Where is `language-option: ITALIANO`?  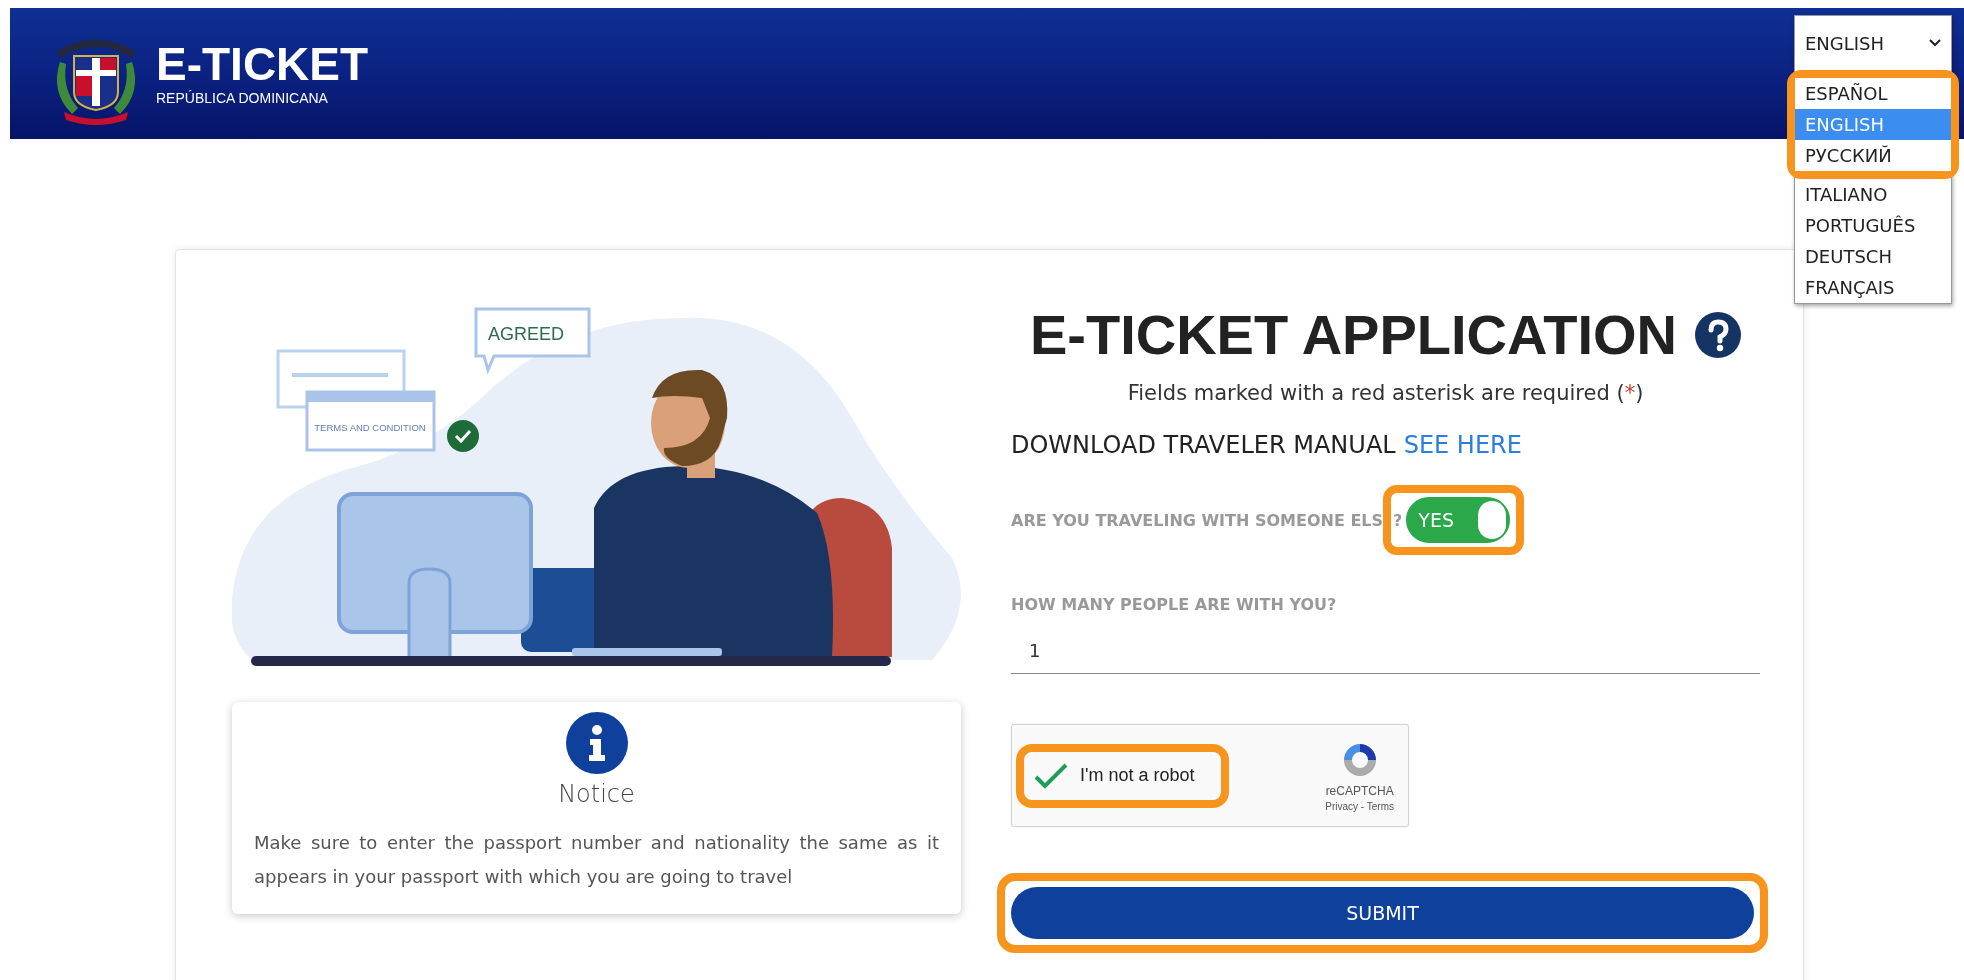
language-option: ITALIANO is located at coordinates (1873, 194).